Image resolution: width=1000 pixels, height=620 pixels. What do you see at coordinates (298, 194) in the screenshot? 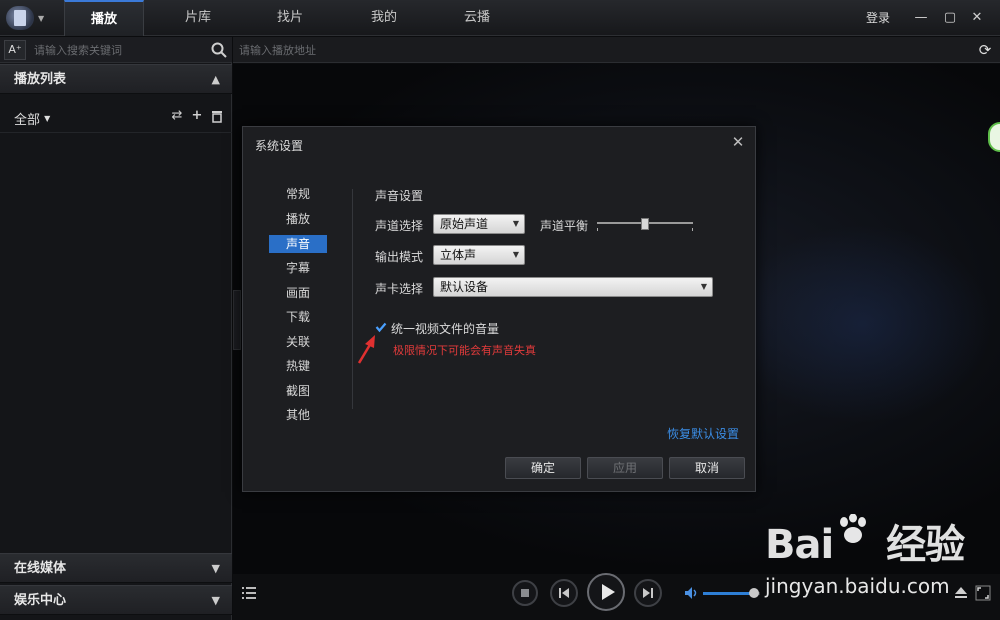
I see `nav-general: 常规` at bounding box center [298, 194].